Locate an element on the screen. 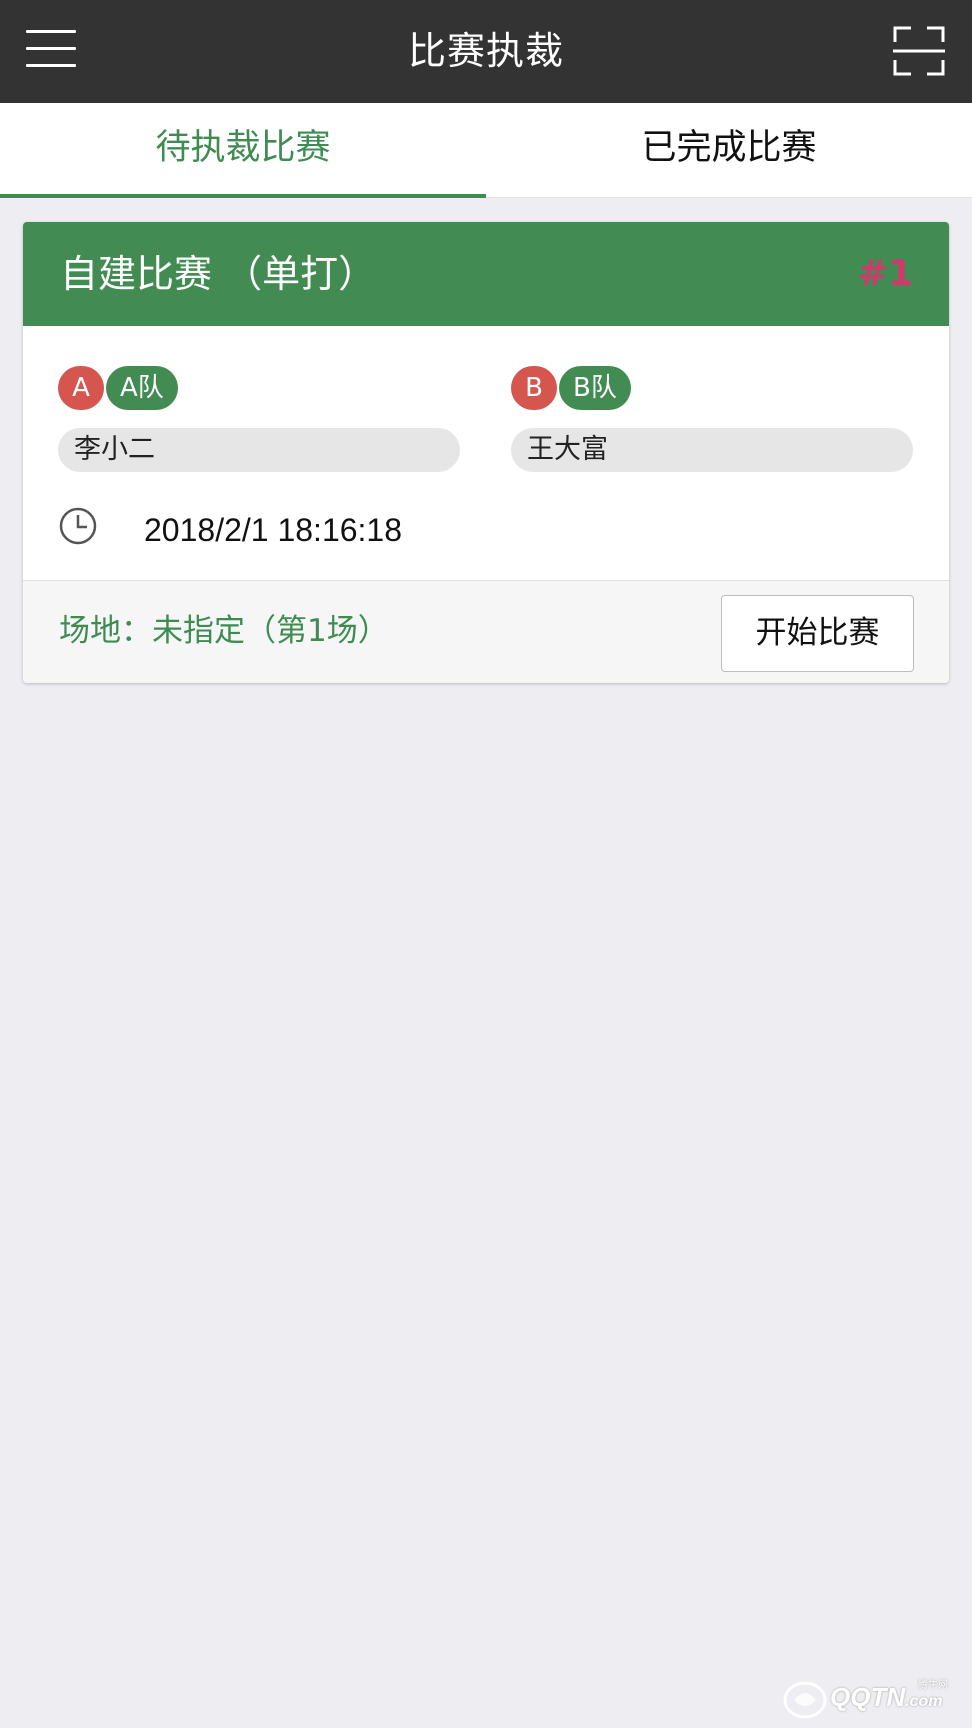 The image size is (972, 1728). top-bar: 比赛执裁 is located at coordinates (486, 51).